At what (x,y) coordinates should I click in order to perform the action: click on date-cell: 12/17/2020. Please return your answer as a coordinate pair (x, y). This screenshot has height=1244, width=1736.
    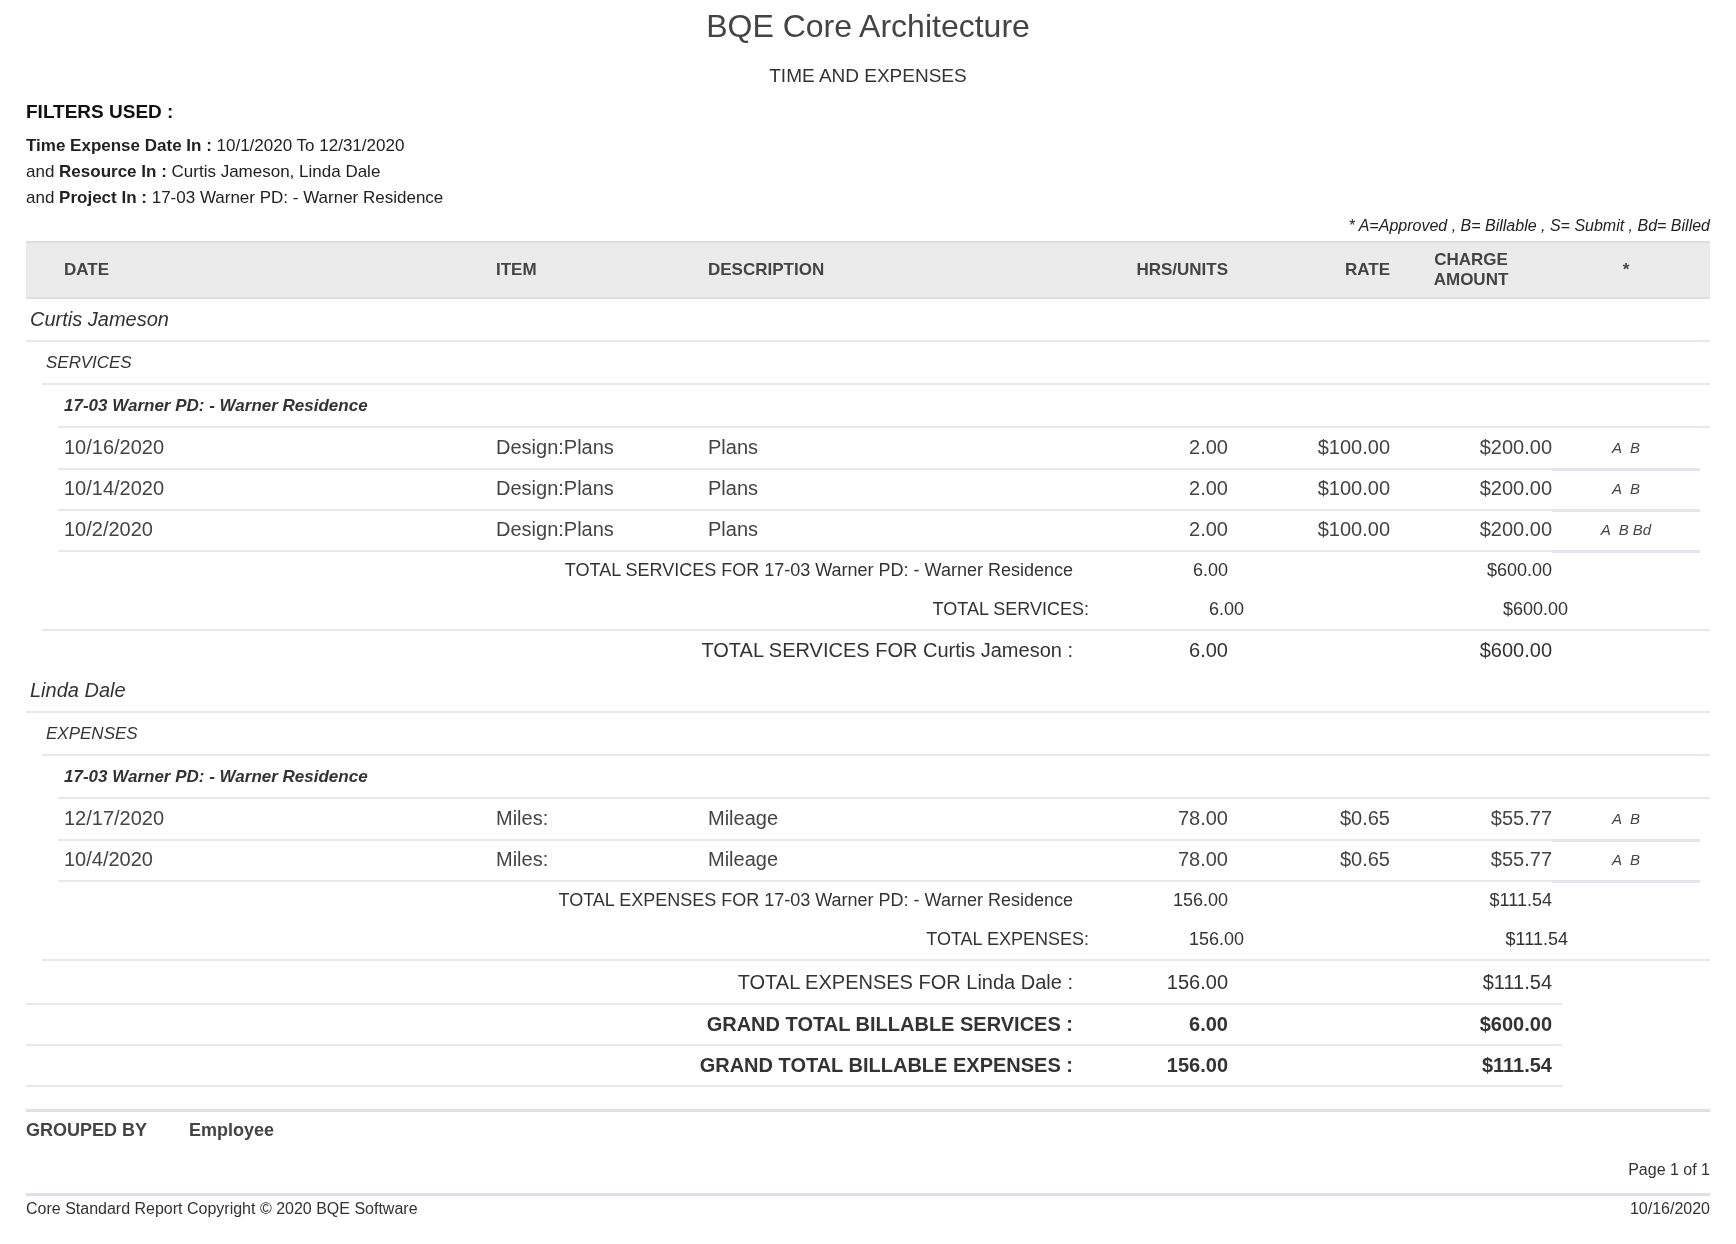
    Looking at the image, I should click on (114, 818).